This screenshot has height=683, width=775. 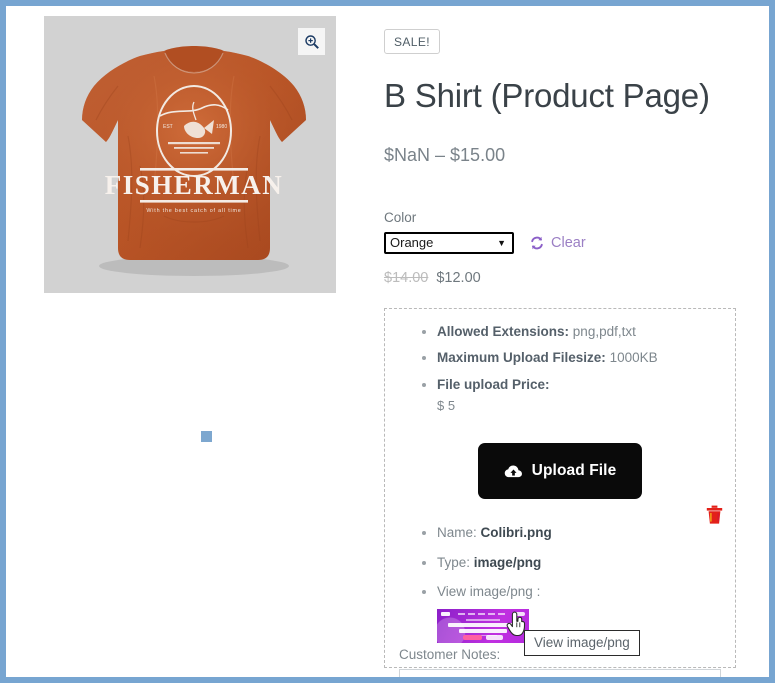 I want to click on clear-variation-link: Clear, so click(x=557, y=243).